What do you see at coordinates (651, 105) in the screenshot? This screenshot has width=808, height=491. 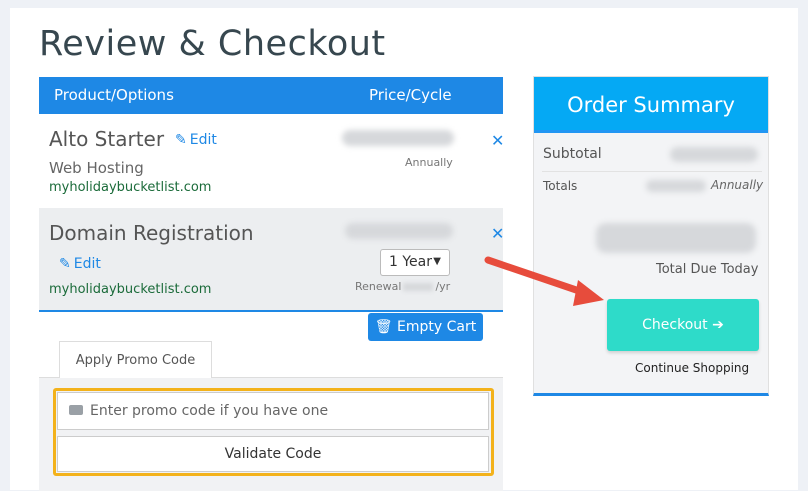 I see `order-summary-title: Order Summary` at bounding box center [651, 105].